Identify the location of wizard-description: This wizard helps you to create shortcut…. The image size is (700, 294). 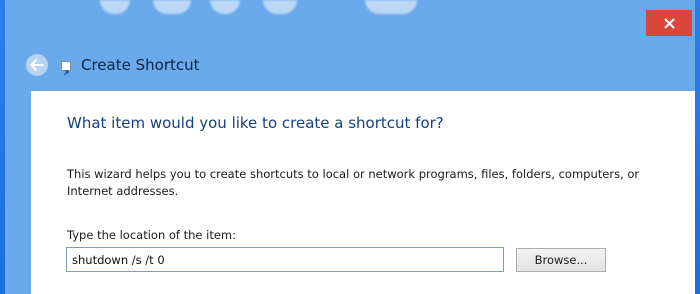
(353, 182).